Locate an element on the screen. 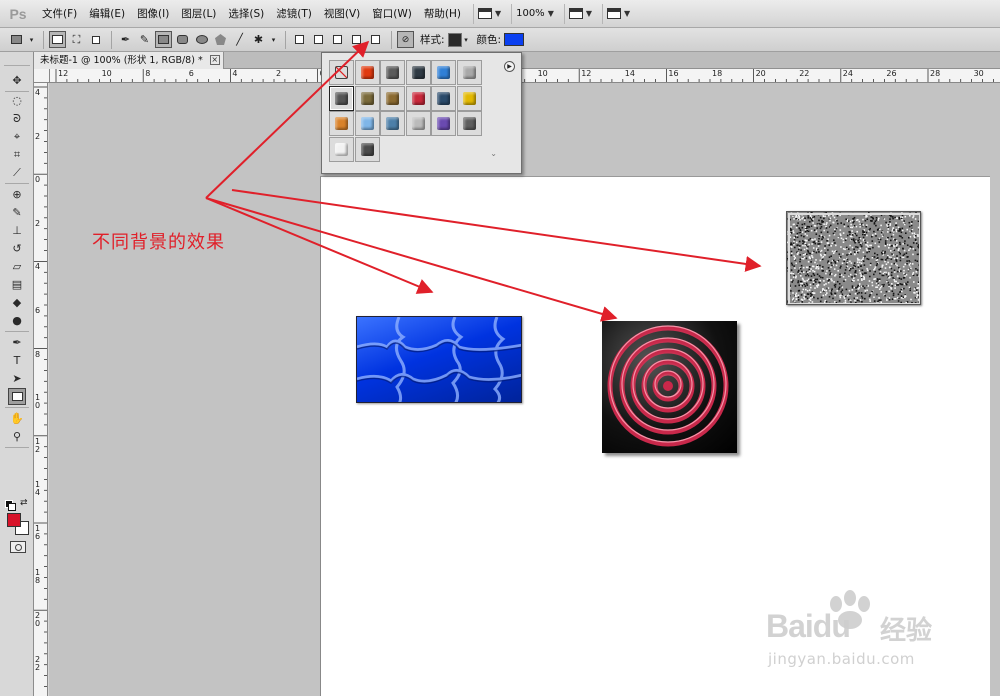 This screenshot has height=696, width=1000. default-colors-icon is located at coordinates (10, 505).